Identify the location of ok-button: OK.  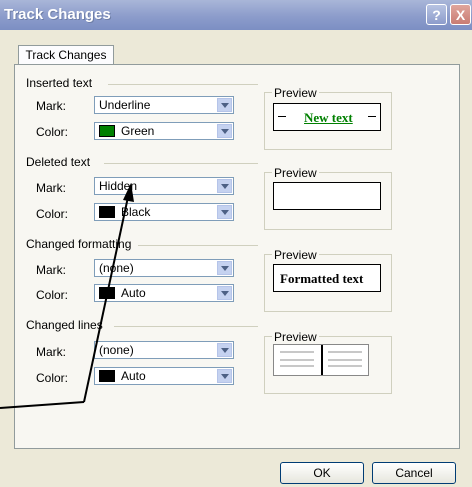
(322, 473).